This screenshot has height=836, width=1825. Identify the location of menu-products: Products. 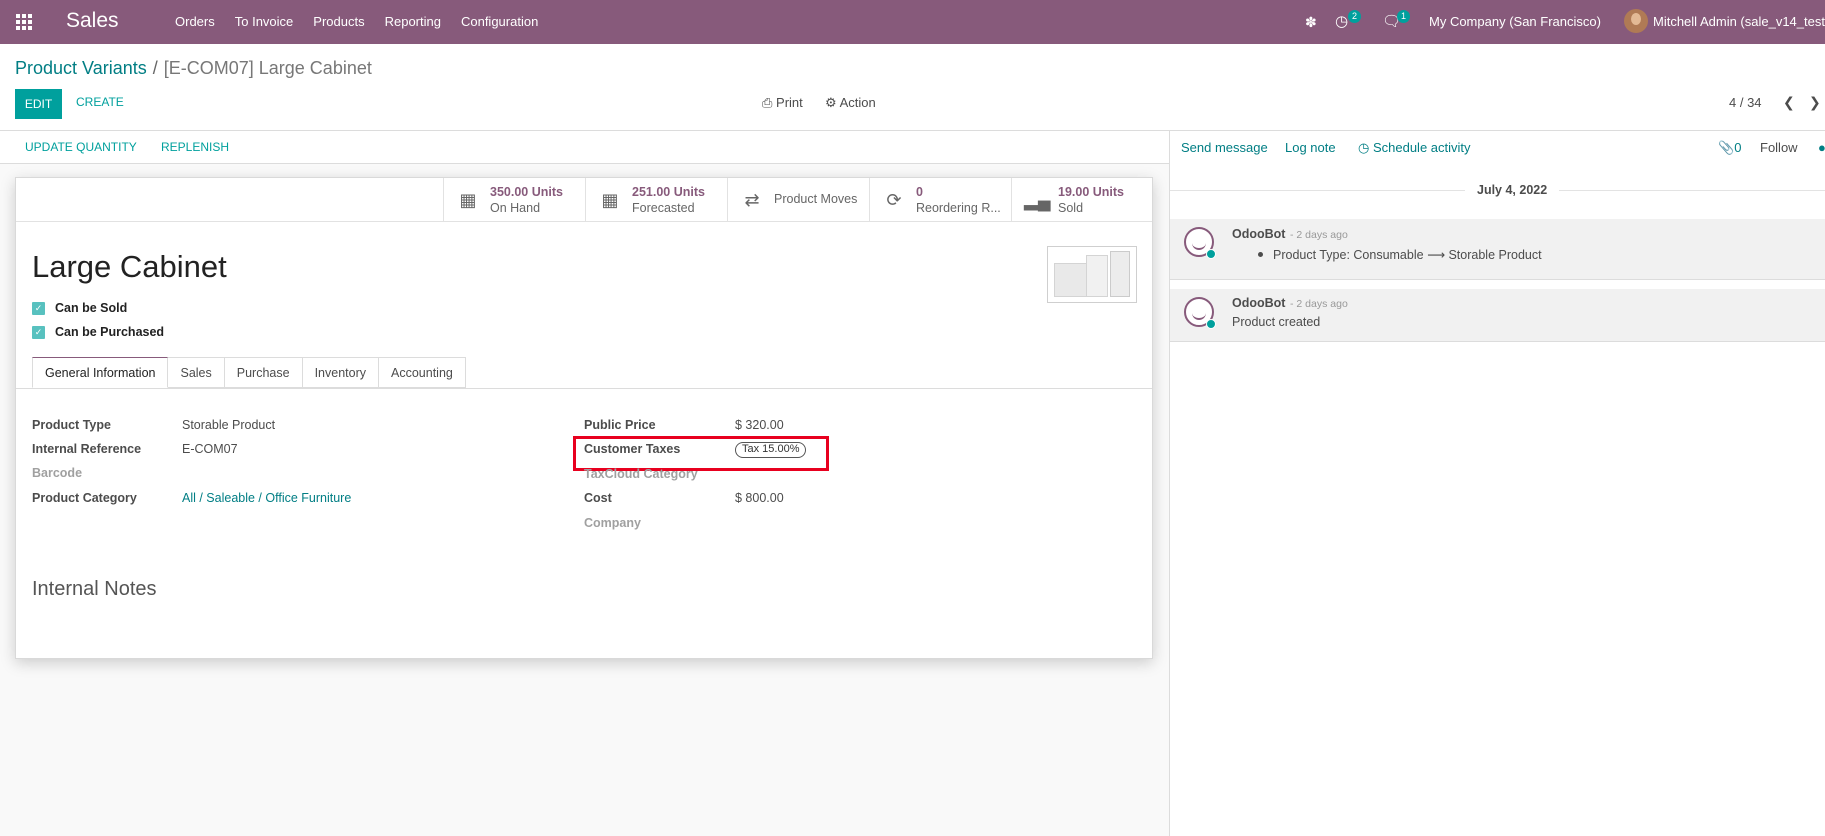
(338, 22).